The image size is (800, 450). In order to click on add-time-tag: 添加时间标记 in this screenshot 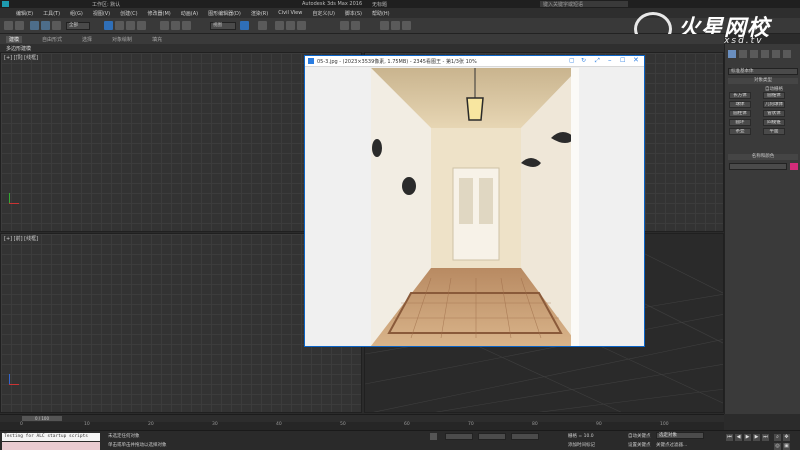, I will do `click(581, 445)`.